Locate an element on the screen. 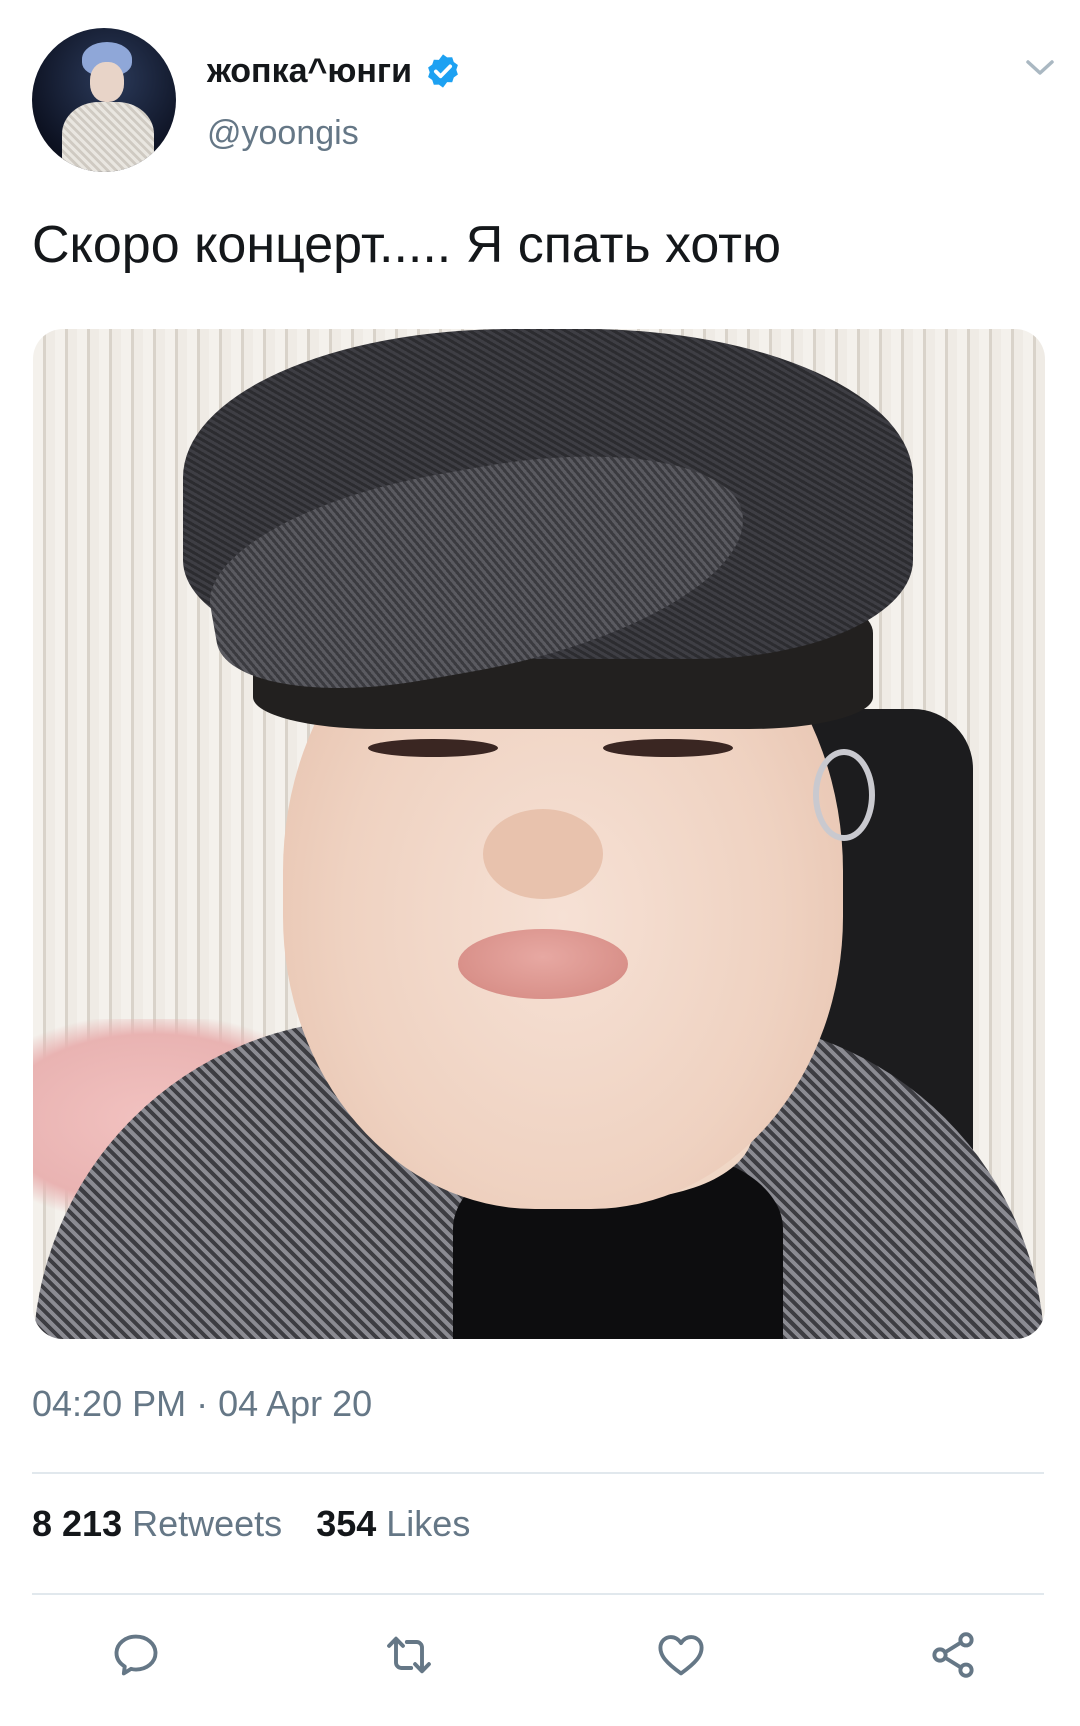 The width and height of the screenshot is (1080, 1726). photo-eye-left is located at coordinates (433, 748).